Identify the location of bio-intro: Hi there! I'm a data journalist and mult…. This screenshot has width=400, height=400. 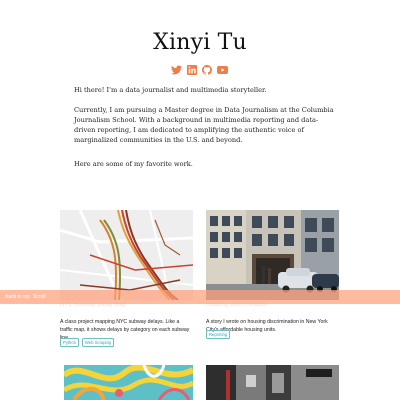
(170, 90).